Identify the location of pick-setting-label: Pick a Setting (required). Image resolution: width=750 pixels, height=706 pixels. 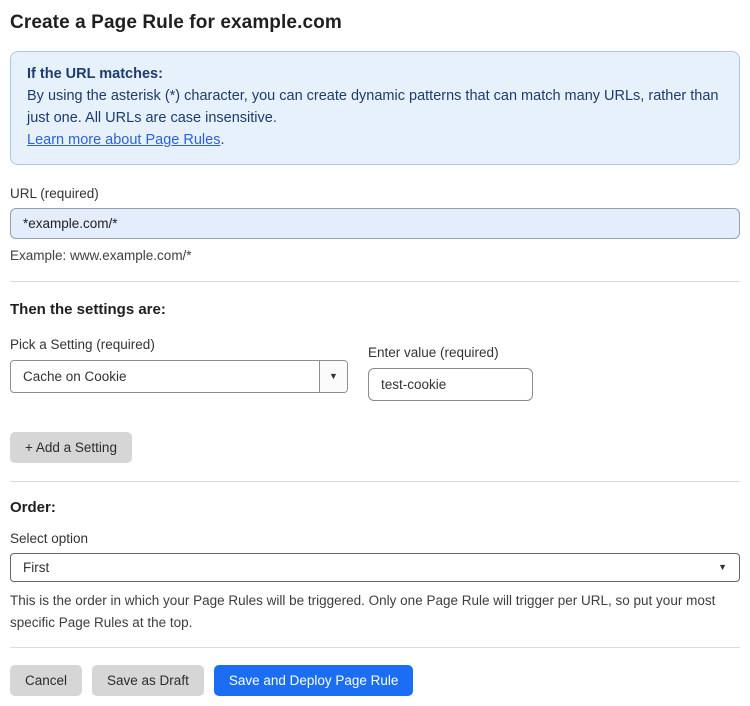
(82, 344).